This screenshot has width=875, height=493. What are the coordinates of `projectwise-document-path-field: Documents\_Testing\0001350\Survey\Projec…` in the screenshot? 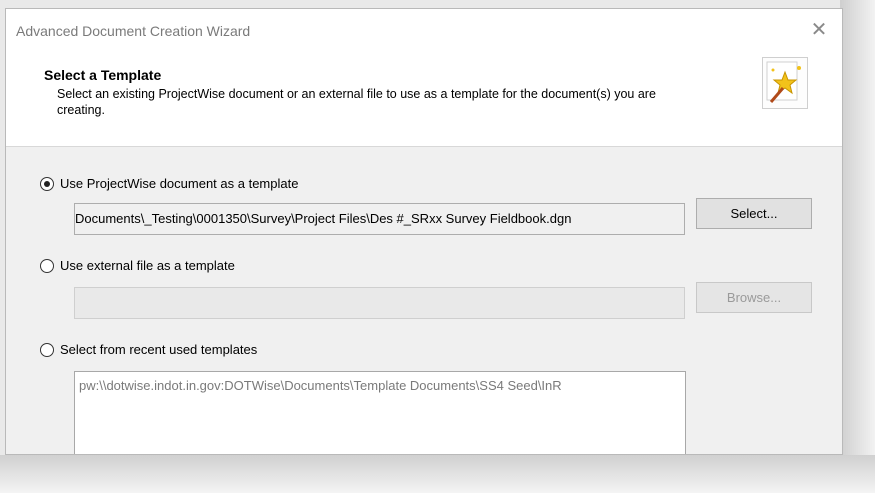 It's located at (379, 219).